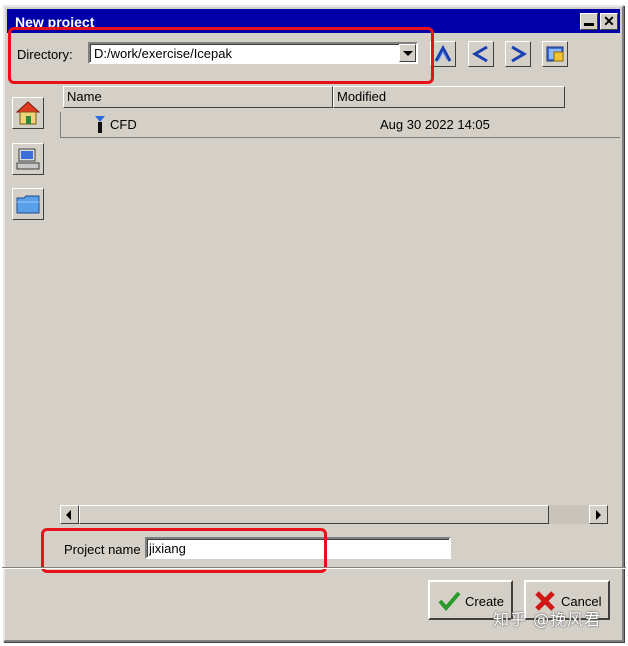 This screenshot has height=646, width=628. Describe the element at coordinates (435, 124) in the screenshot. I see `file-modified: Aug 30 2022 14:05` at that location.